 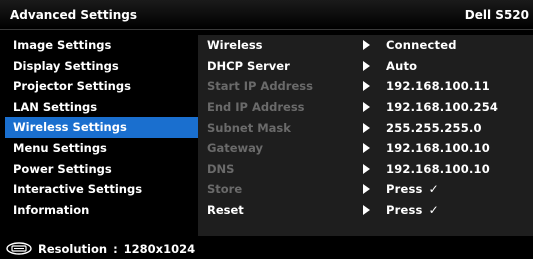 I want to click on setting-row-store: Store Press ✓, so click(x=365, y=189).